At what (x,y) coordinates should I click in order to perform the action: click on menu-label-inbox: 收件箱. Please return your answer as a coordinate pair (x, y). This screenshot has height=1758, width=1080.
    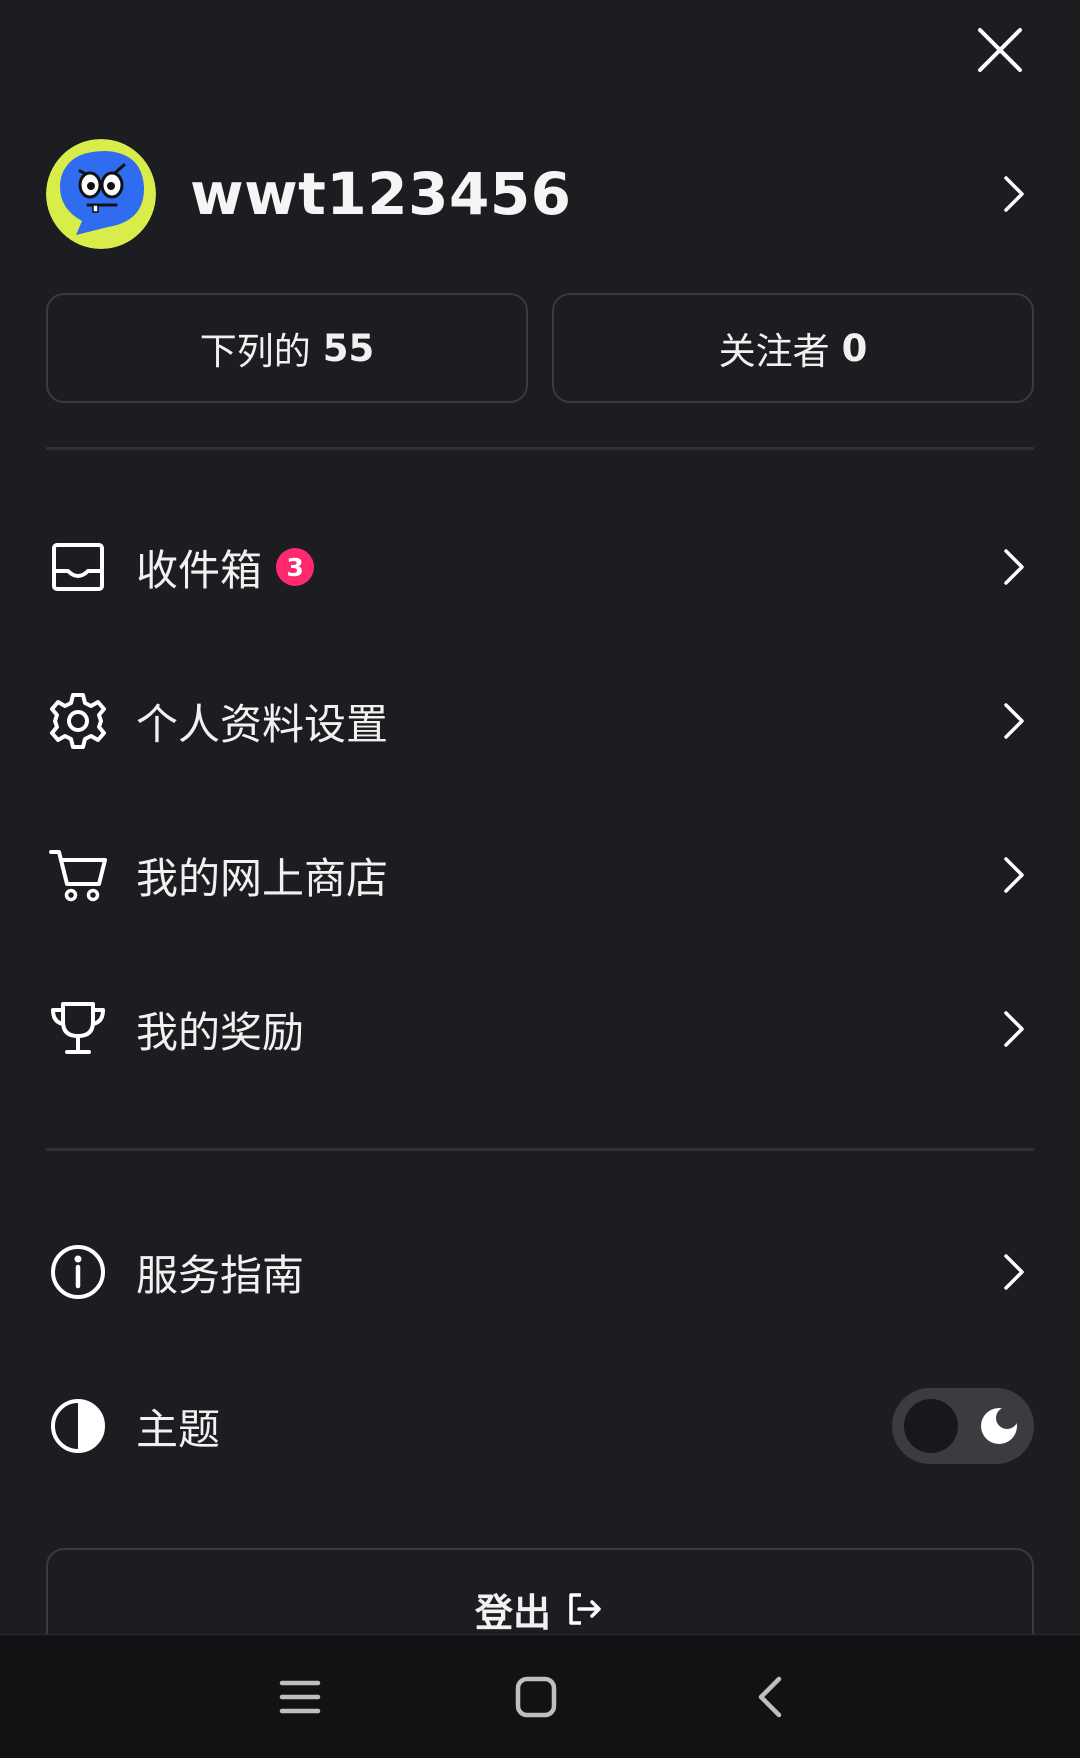
    Looking at the image, I should click on (199, 570).